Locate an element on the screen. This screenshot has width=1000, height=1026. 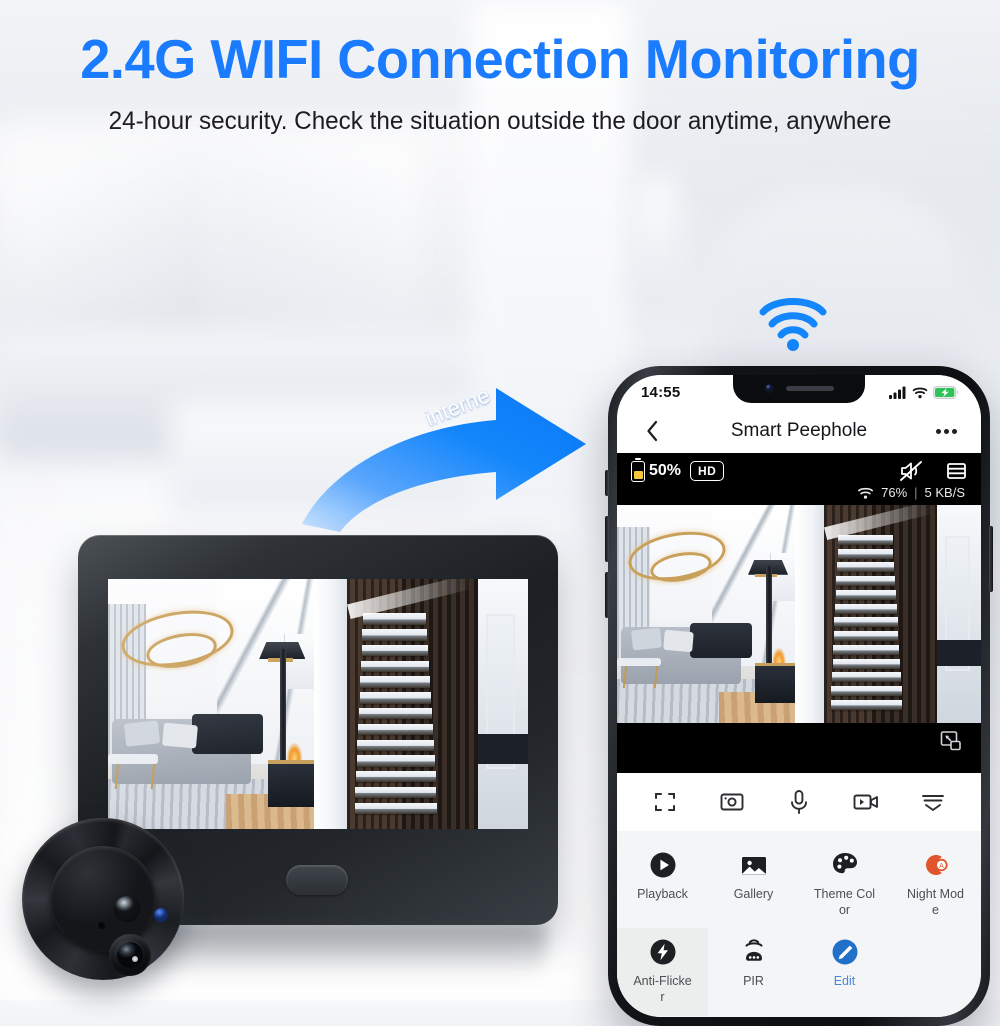
page-title: 2.4G WIFI Connection Monitoring is located at coordinates (500, 59).